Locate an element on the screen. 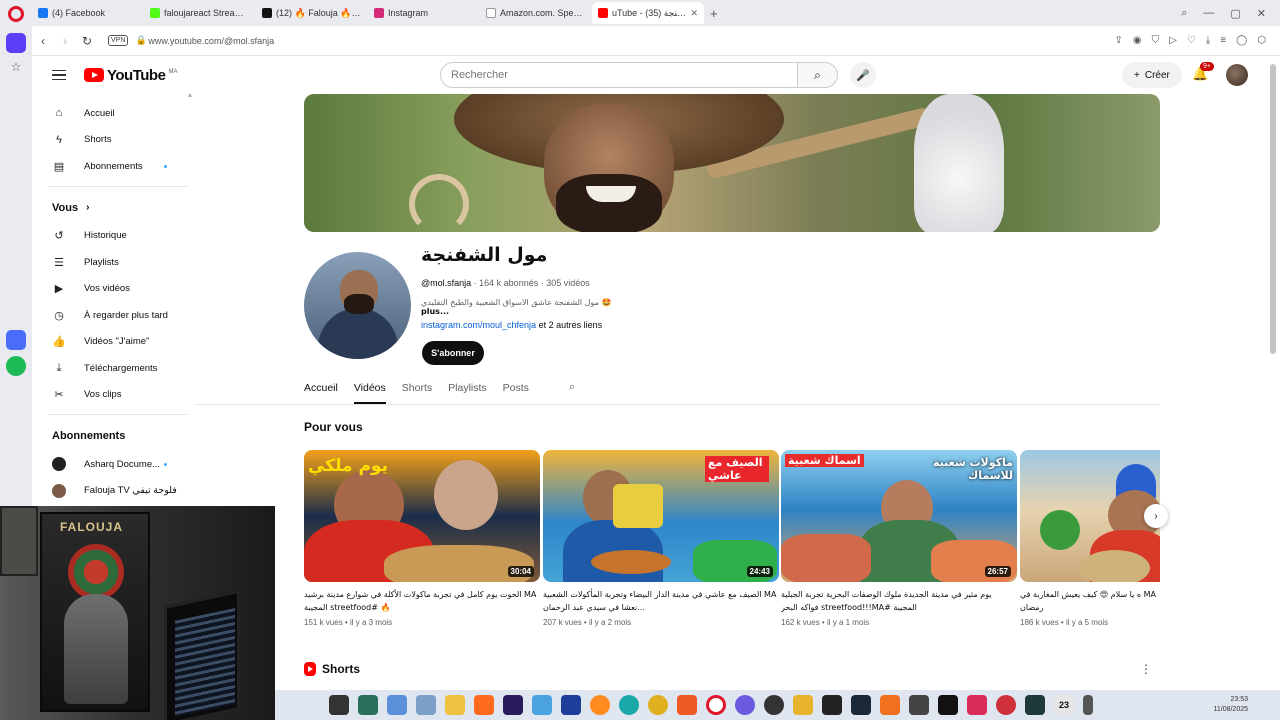  more-link: ...plus is located at coordinates (435, 311).